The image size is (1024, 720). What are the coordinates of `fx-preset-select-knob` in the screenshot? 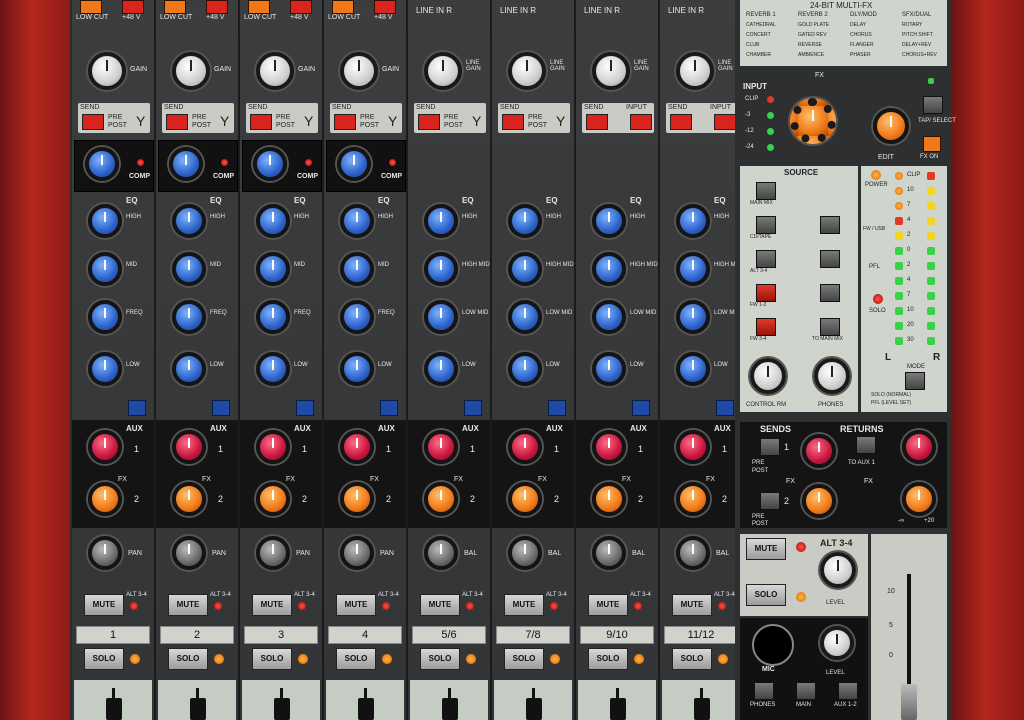 It's located at (813, 121).